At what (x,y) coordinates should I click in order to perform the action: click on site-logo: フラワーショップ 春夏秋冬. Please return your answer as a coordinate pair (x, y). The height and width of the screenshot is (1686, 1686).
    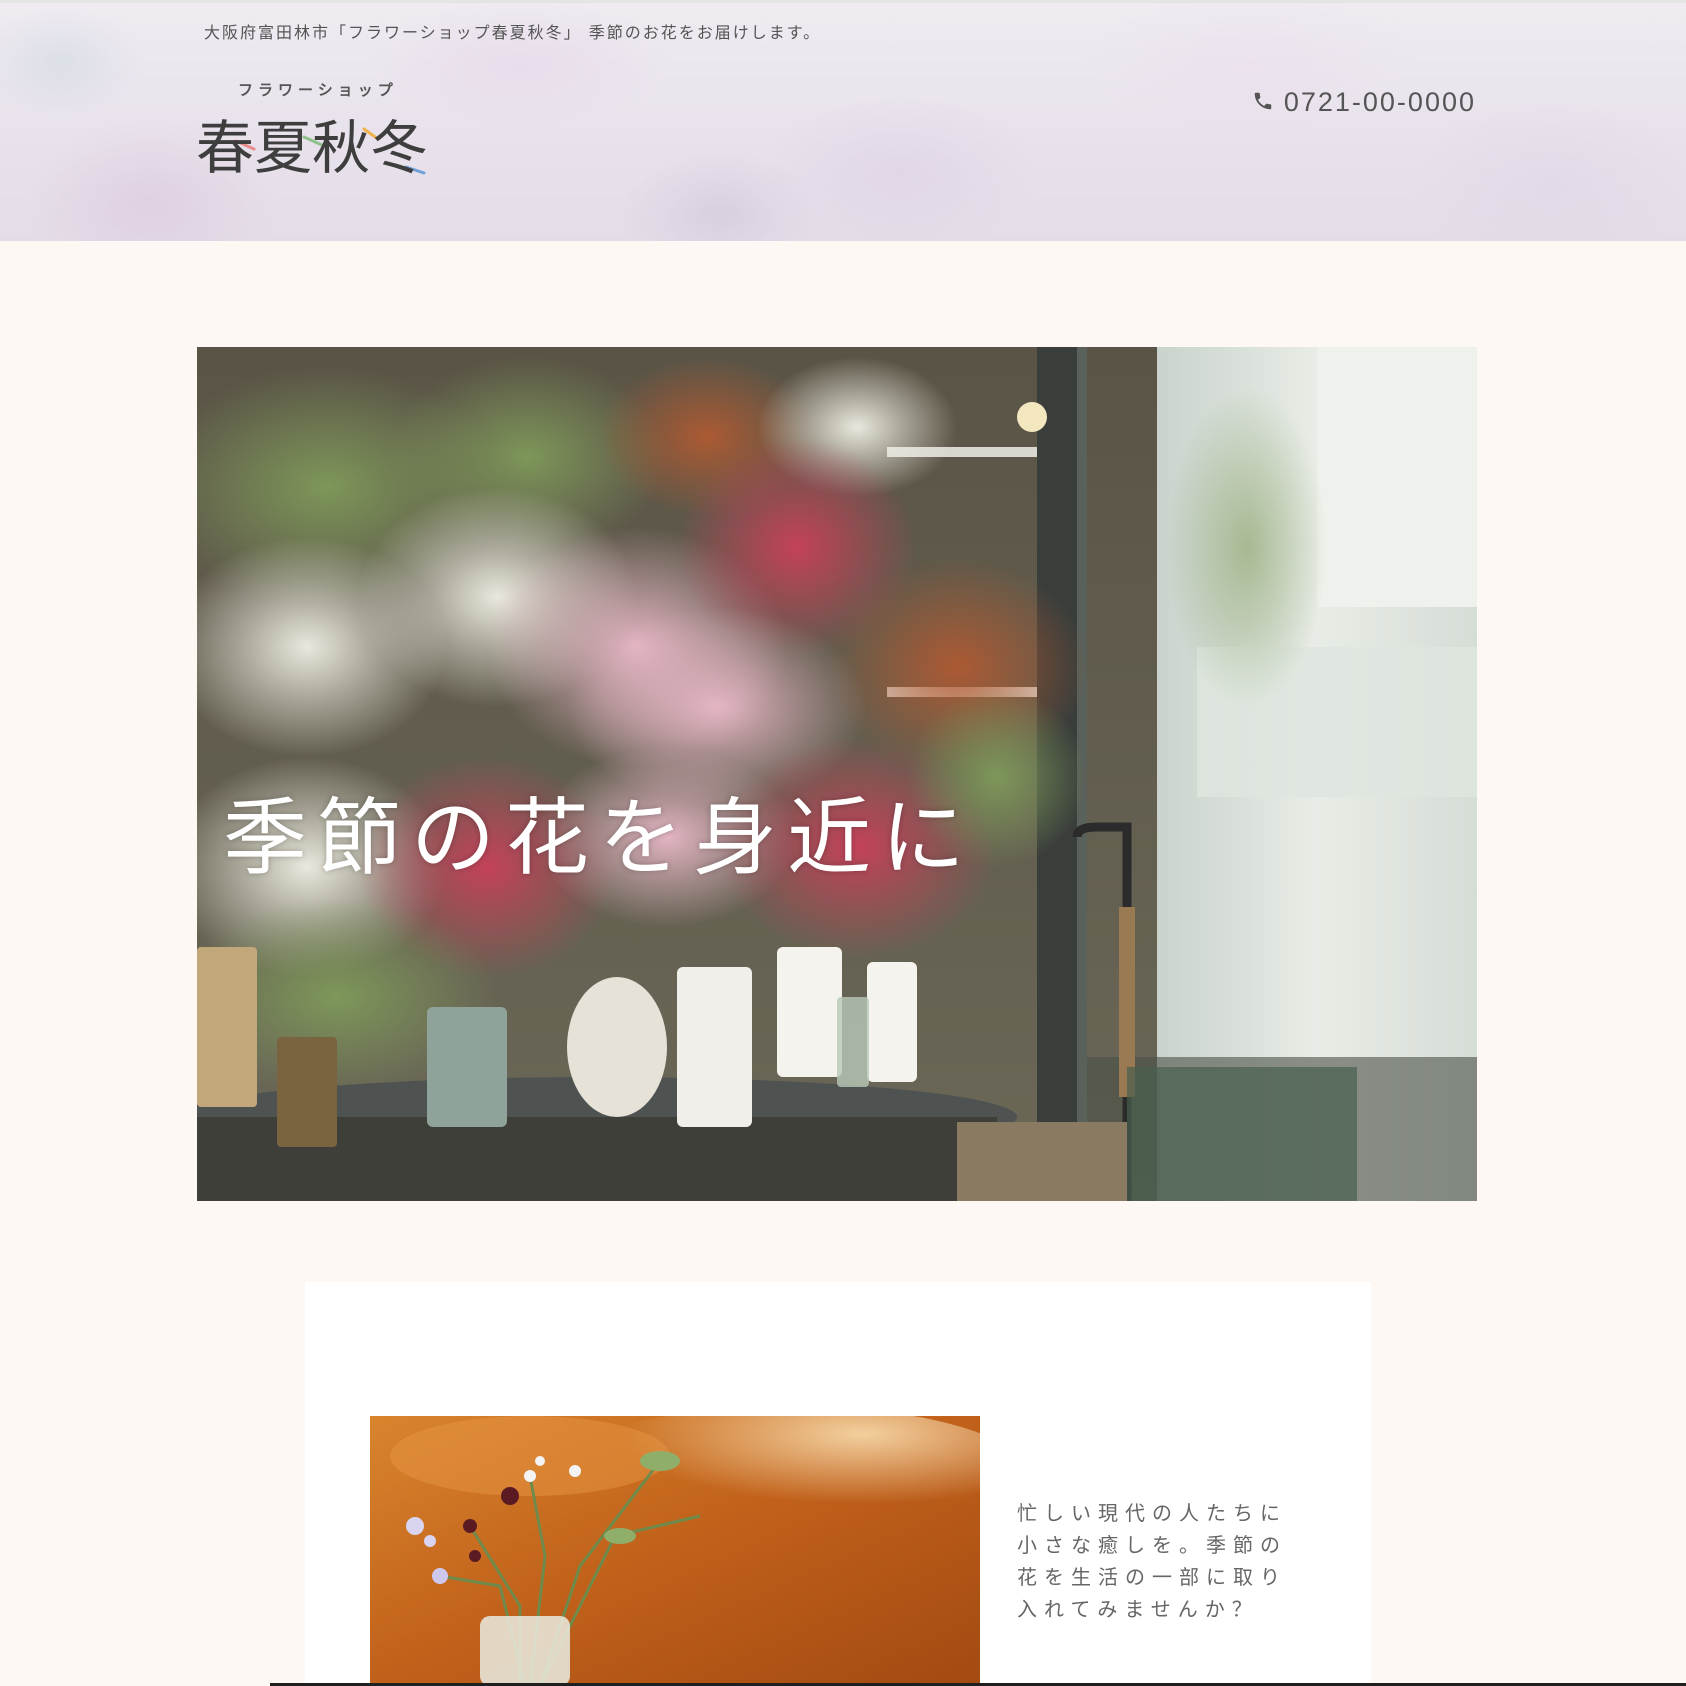
    Looking at the image, I should click on (321, 130).